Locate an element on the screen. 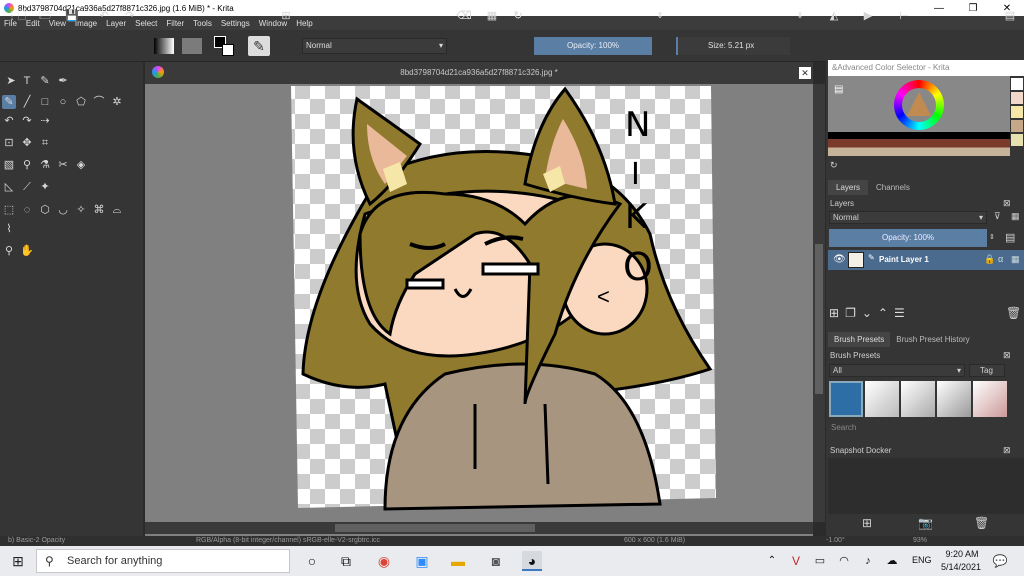  tab-brush-preset-history: Brush Preset History is located at coordinates (932, 339).